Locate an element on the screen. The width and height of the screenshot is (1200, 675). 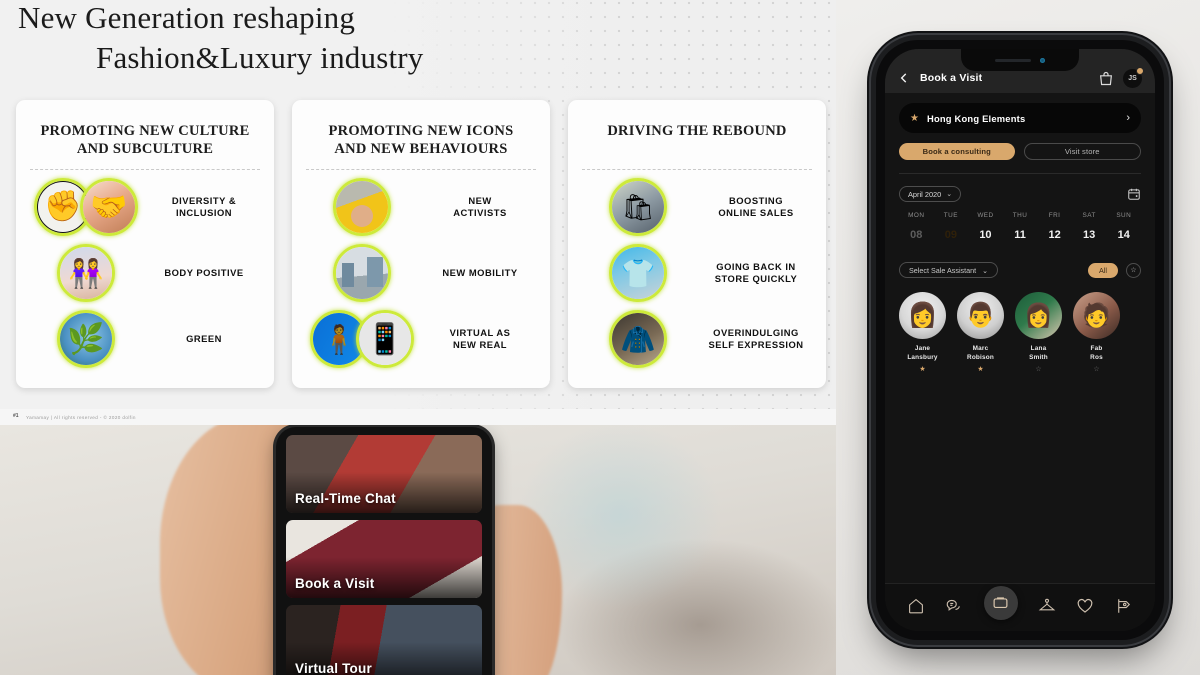
front-camera-icon is located at coordinates (1042, 60).